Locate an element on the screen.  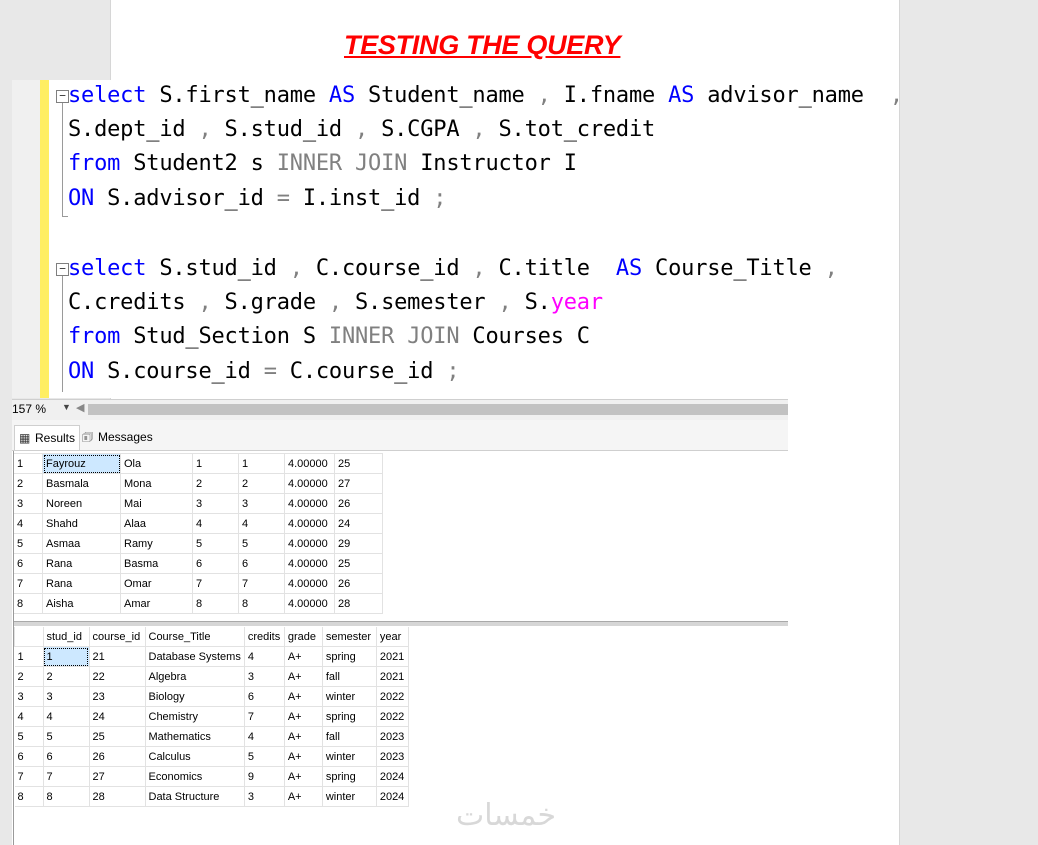
table-cell: Amar is located at coordinates (156, 603).